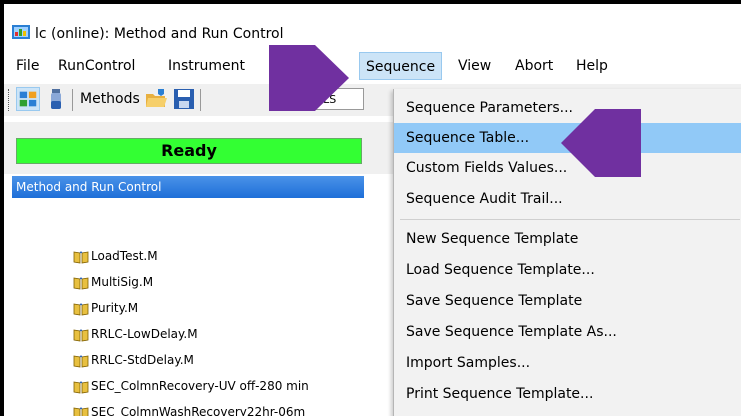 The height and width of the screenshot is (416, 741). I want to click on title-bar: lc (online): Method and Run Control, so click(372, 28).